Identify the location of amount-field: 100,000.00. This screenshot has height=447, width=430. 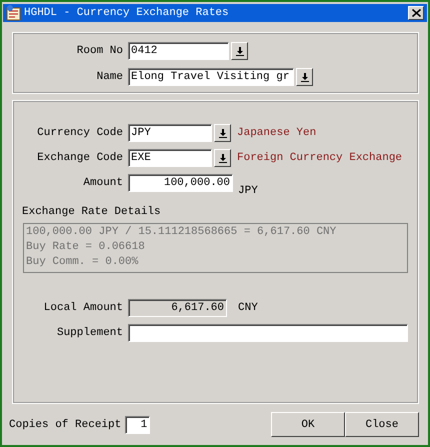
(180, 183).